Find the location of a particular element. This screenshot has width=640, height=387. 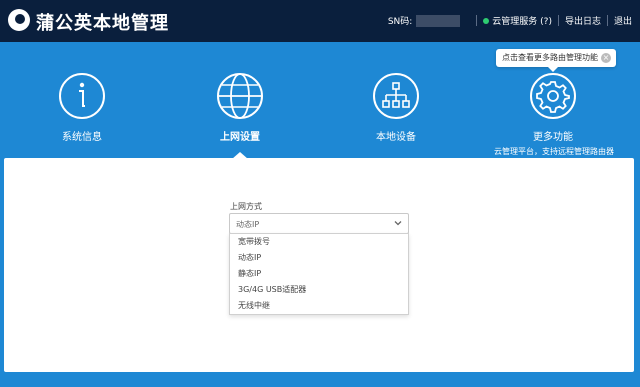

close-icon: × is located at coordinates (606, 58).